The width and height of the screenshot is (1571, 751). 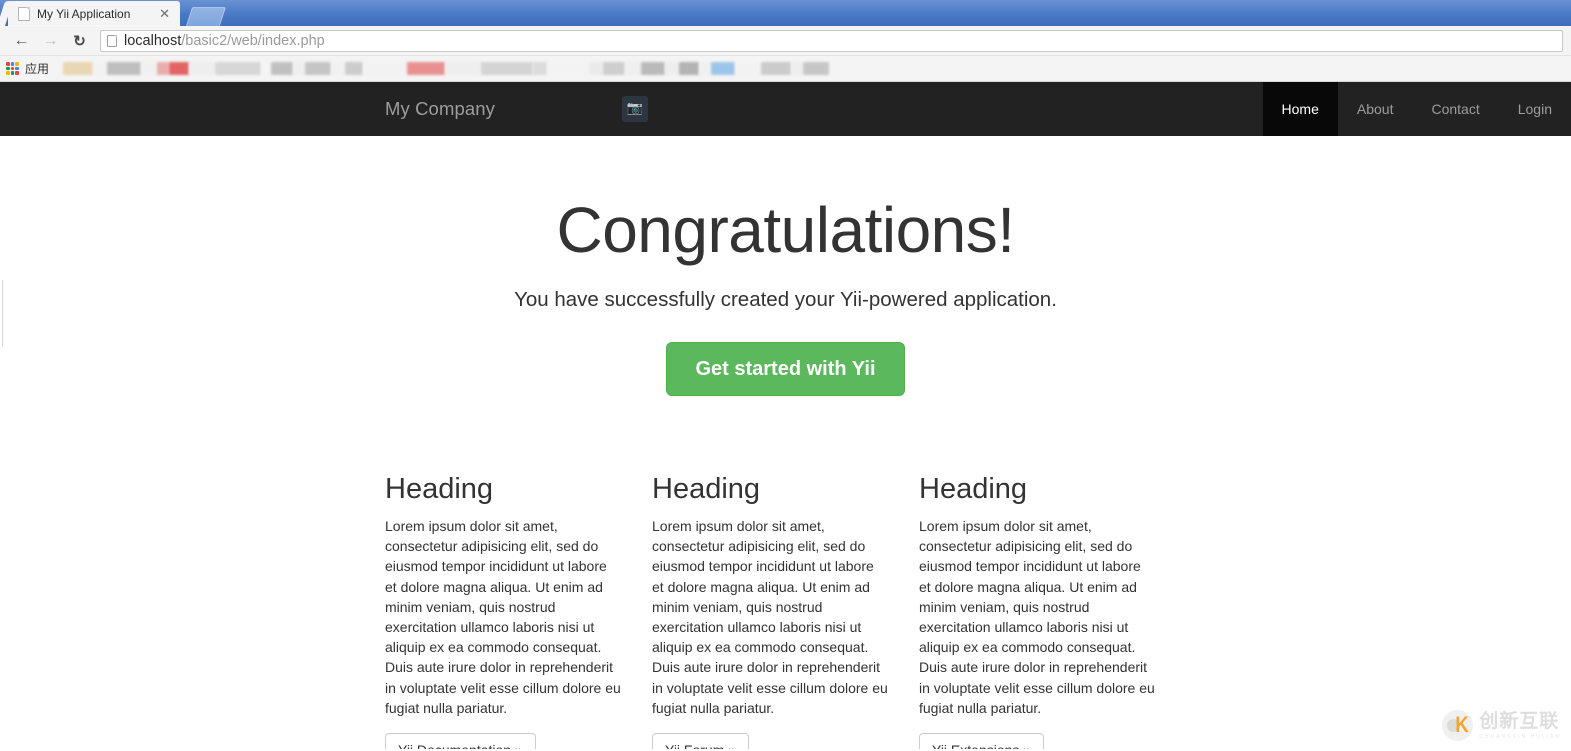 What do you see at coordinates (516, 109) in the screenshot?
I see `navbar-brand-wrap: My Company 📷` at bounding box center [516, 109].